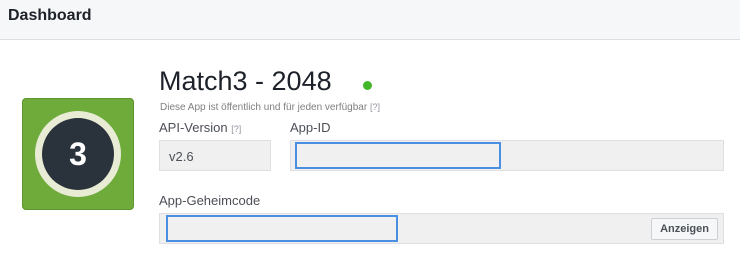  I want to click on api-version-label: API-Version [?], so click(200, 127).